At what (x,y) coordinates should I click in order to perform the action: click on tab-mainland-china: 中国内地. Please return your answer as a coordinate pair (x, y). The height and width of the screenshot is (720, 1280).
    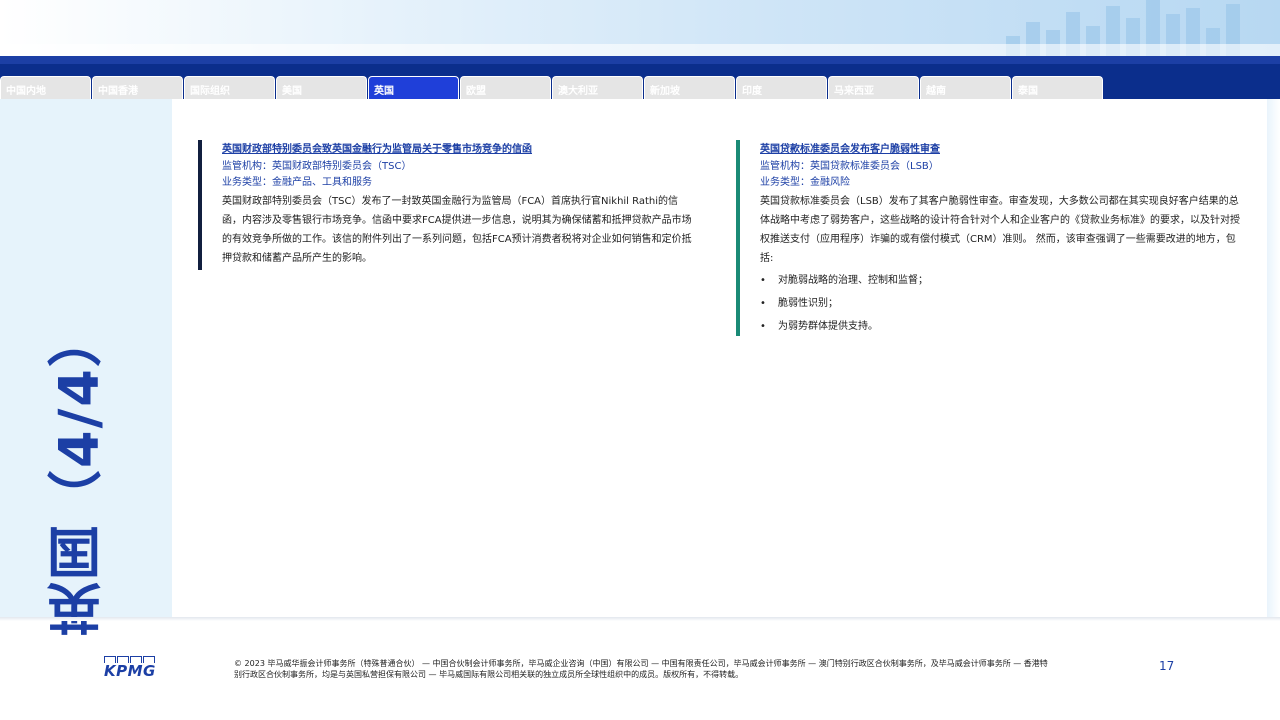
    Looking at the image, I should click on (45, 87).